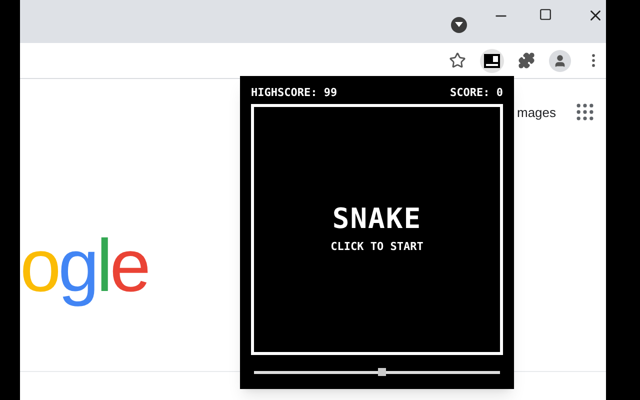  What do you see at coordinates (560, 61) in the screenshot?
I see `profile-icon` at bounding box center [560, 61].